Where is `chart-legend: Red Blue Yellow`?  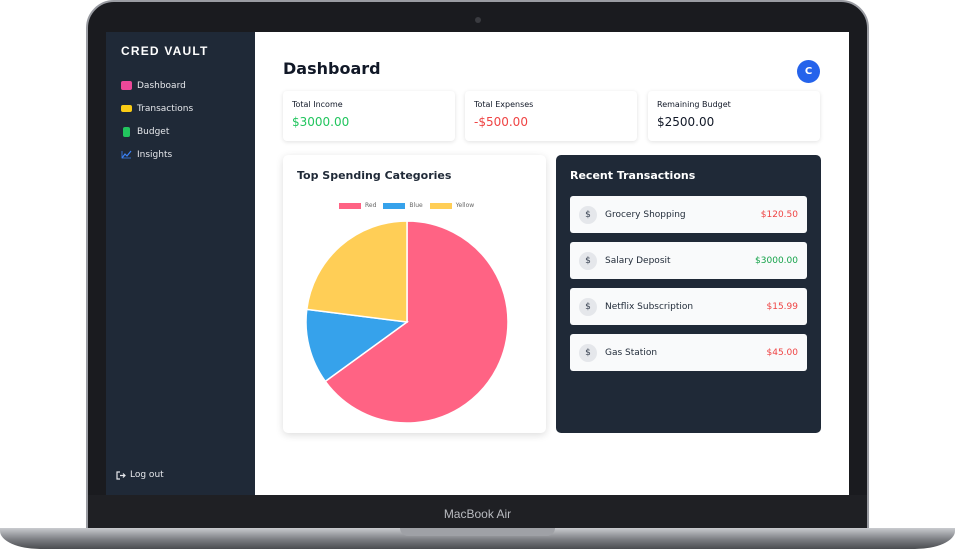
chart-legend: Red Blue Yellow is located at coordinates (410, 205).